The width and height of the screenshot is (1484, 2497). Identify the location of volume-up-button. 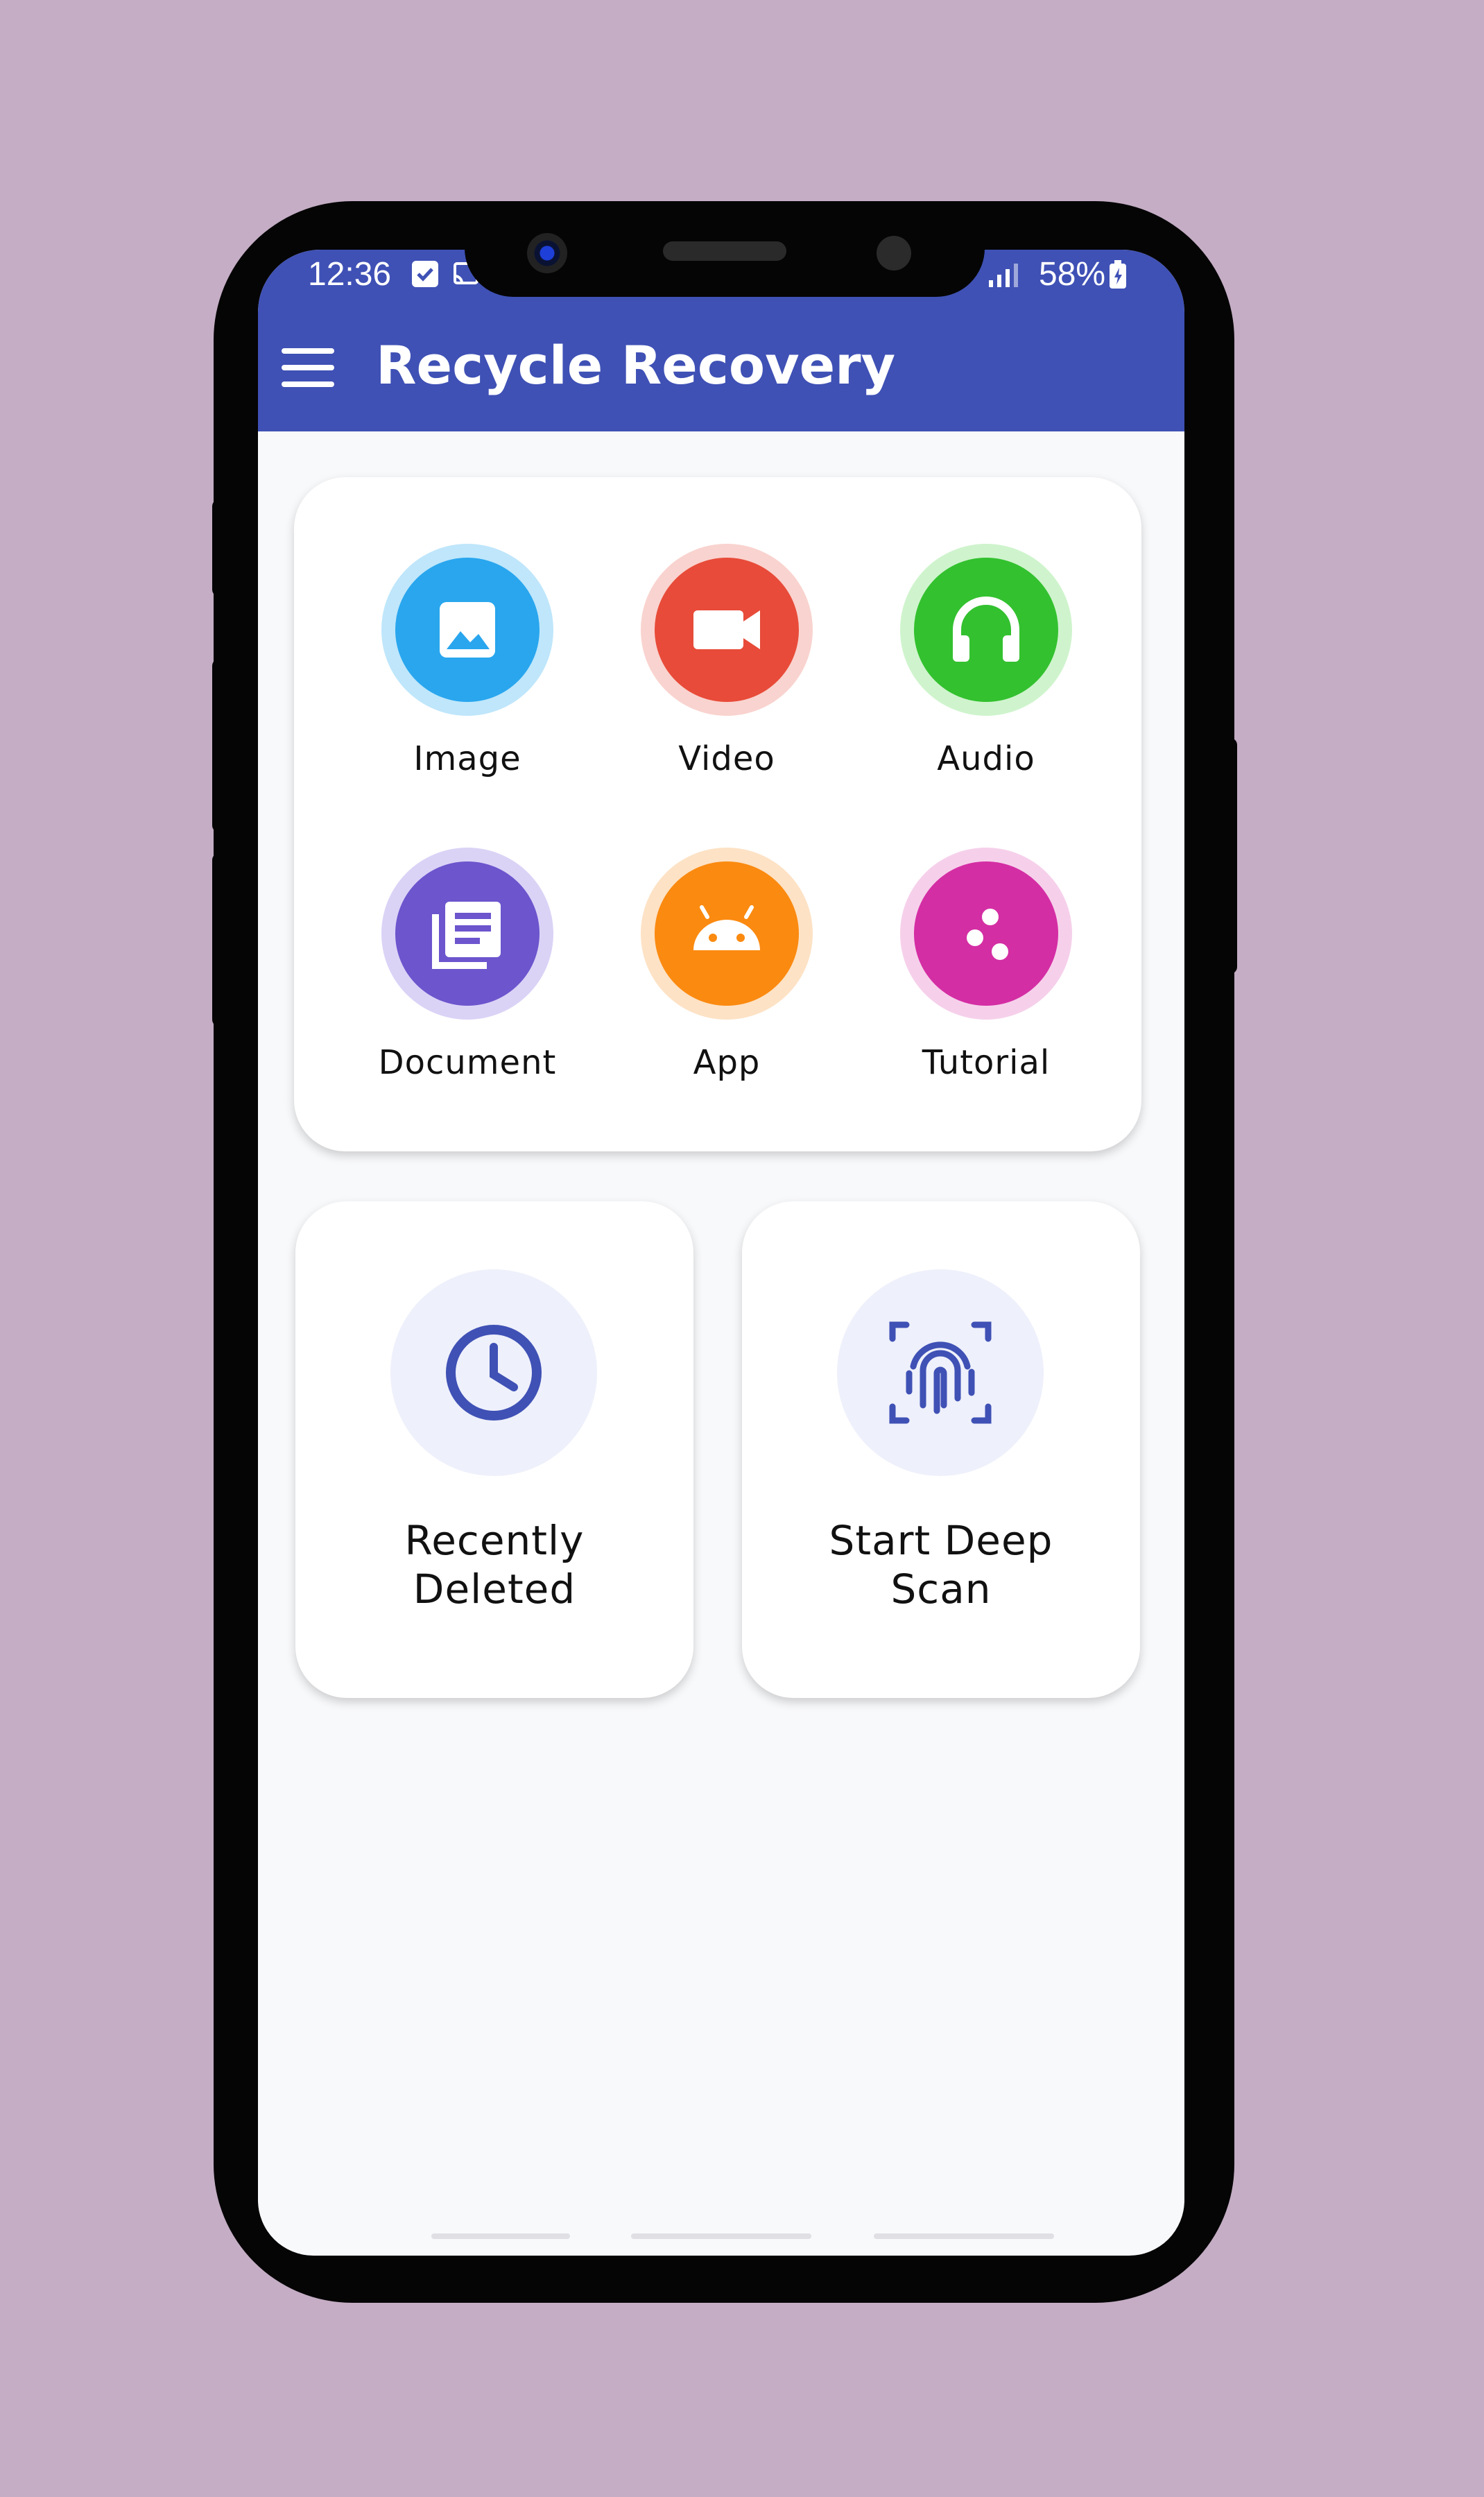
(219, 548).